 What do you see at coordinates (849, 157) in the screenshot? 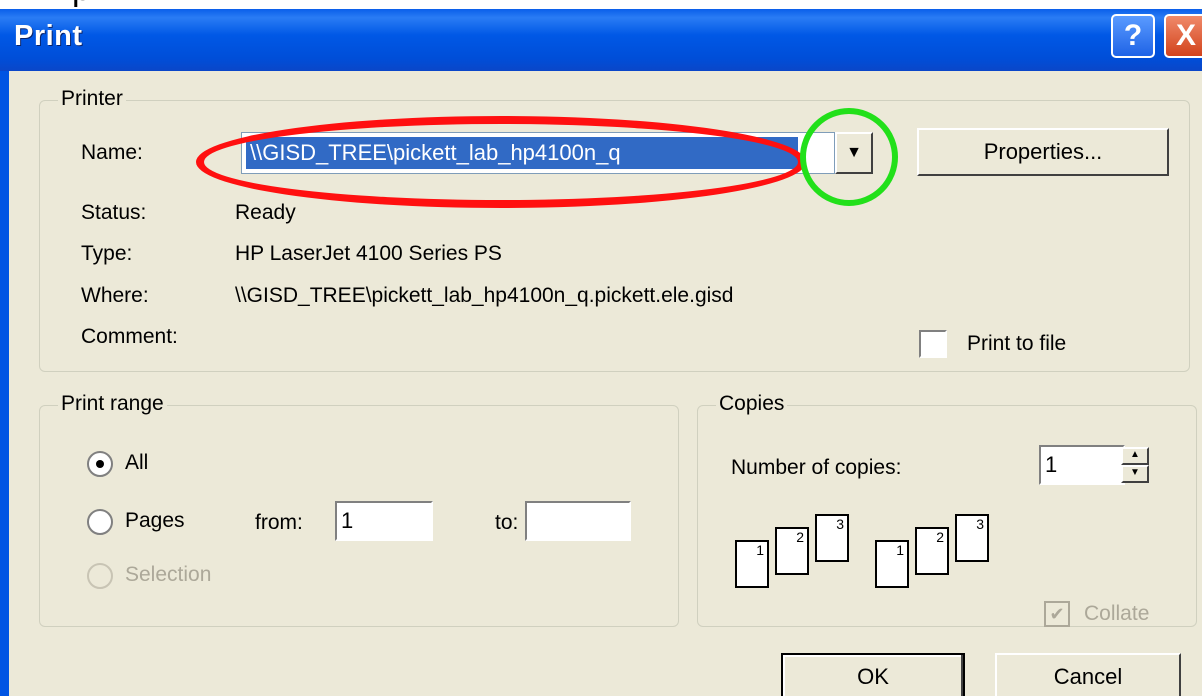
I see `green-highlight-circle` at bounding box center [849, 157].